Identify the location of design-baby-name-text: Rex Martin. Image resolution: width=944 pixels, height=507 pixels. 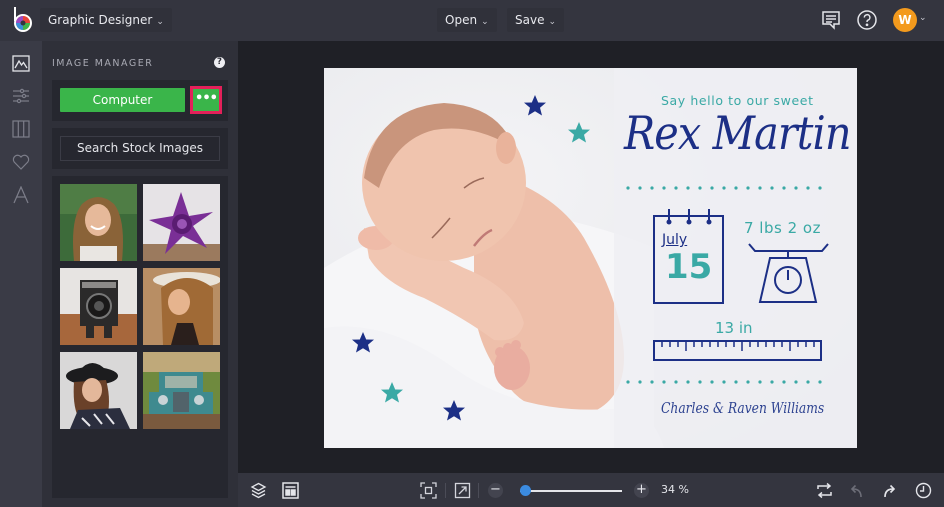
(737, 133).